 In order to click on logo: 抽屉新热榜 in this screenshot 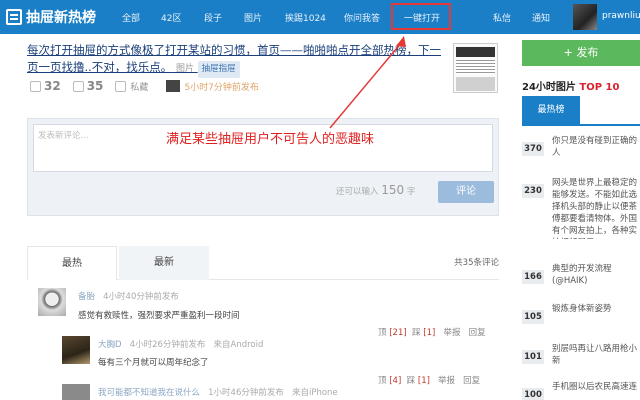, I will do `click(51, 17)`.